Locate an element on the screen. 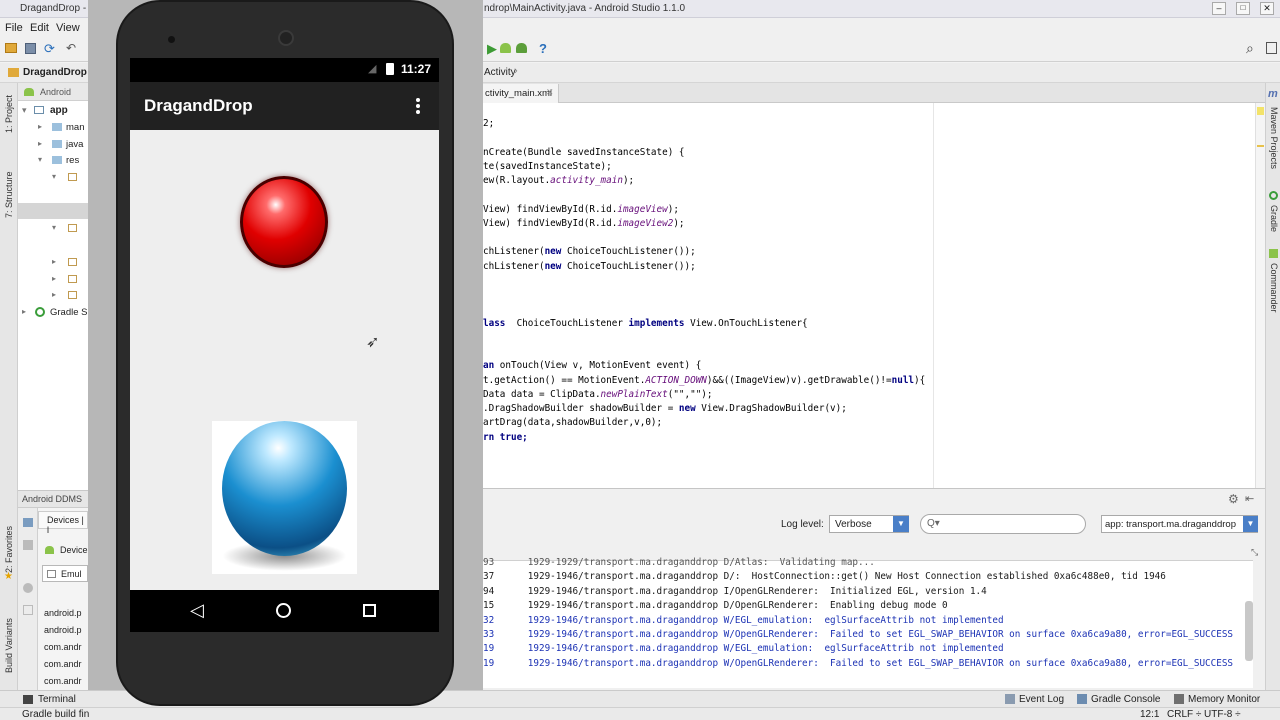  recents-icon is located at coordinates (369, 610).